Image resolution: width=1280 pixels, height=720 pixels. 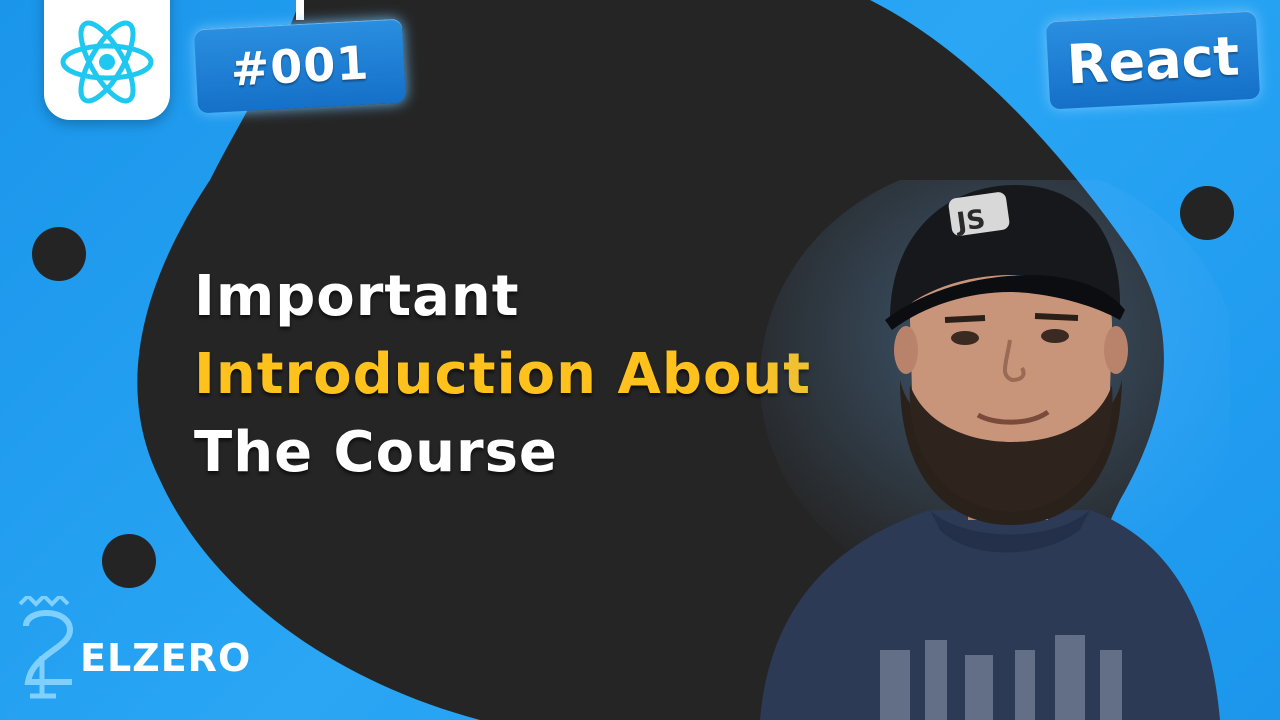 What do you see at coordinates (376, 452) in the screenshot?
I see `title-line-3: The Course` at bounding box center [376, 452].